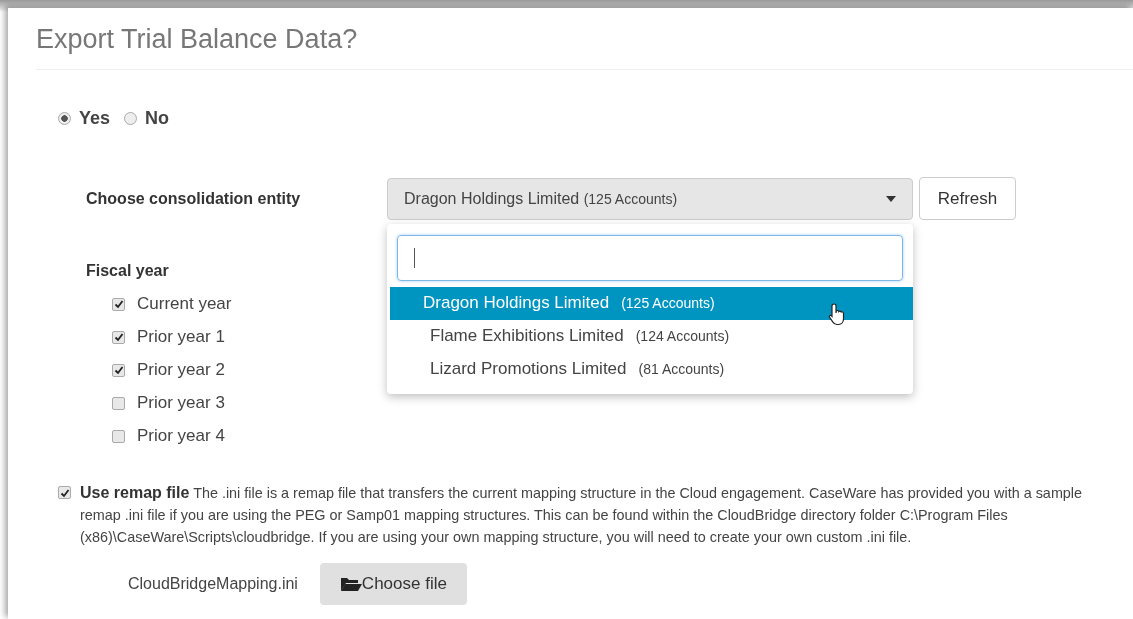  Describe the element at coordinates (891, 198) in the screenshot. I see `caret-icon` at that location.